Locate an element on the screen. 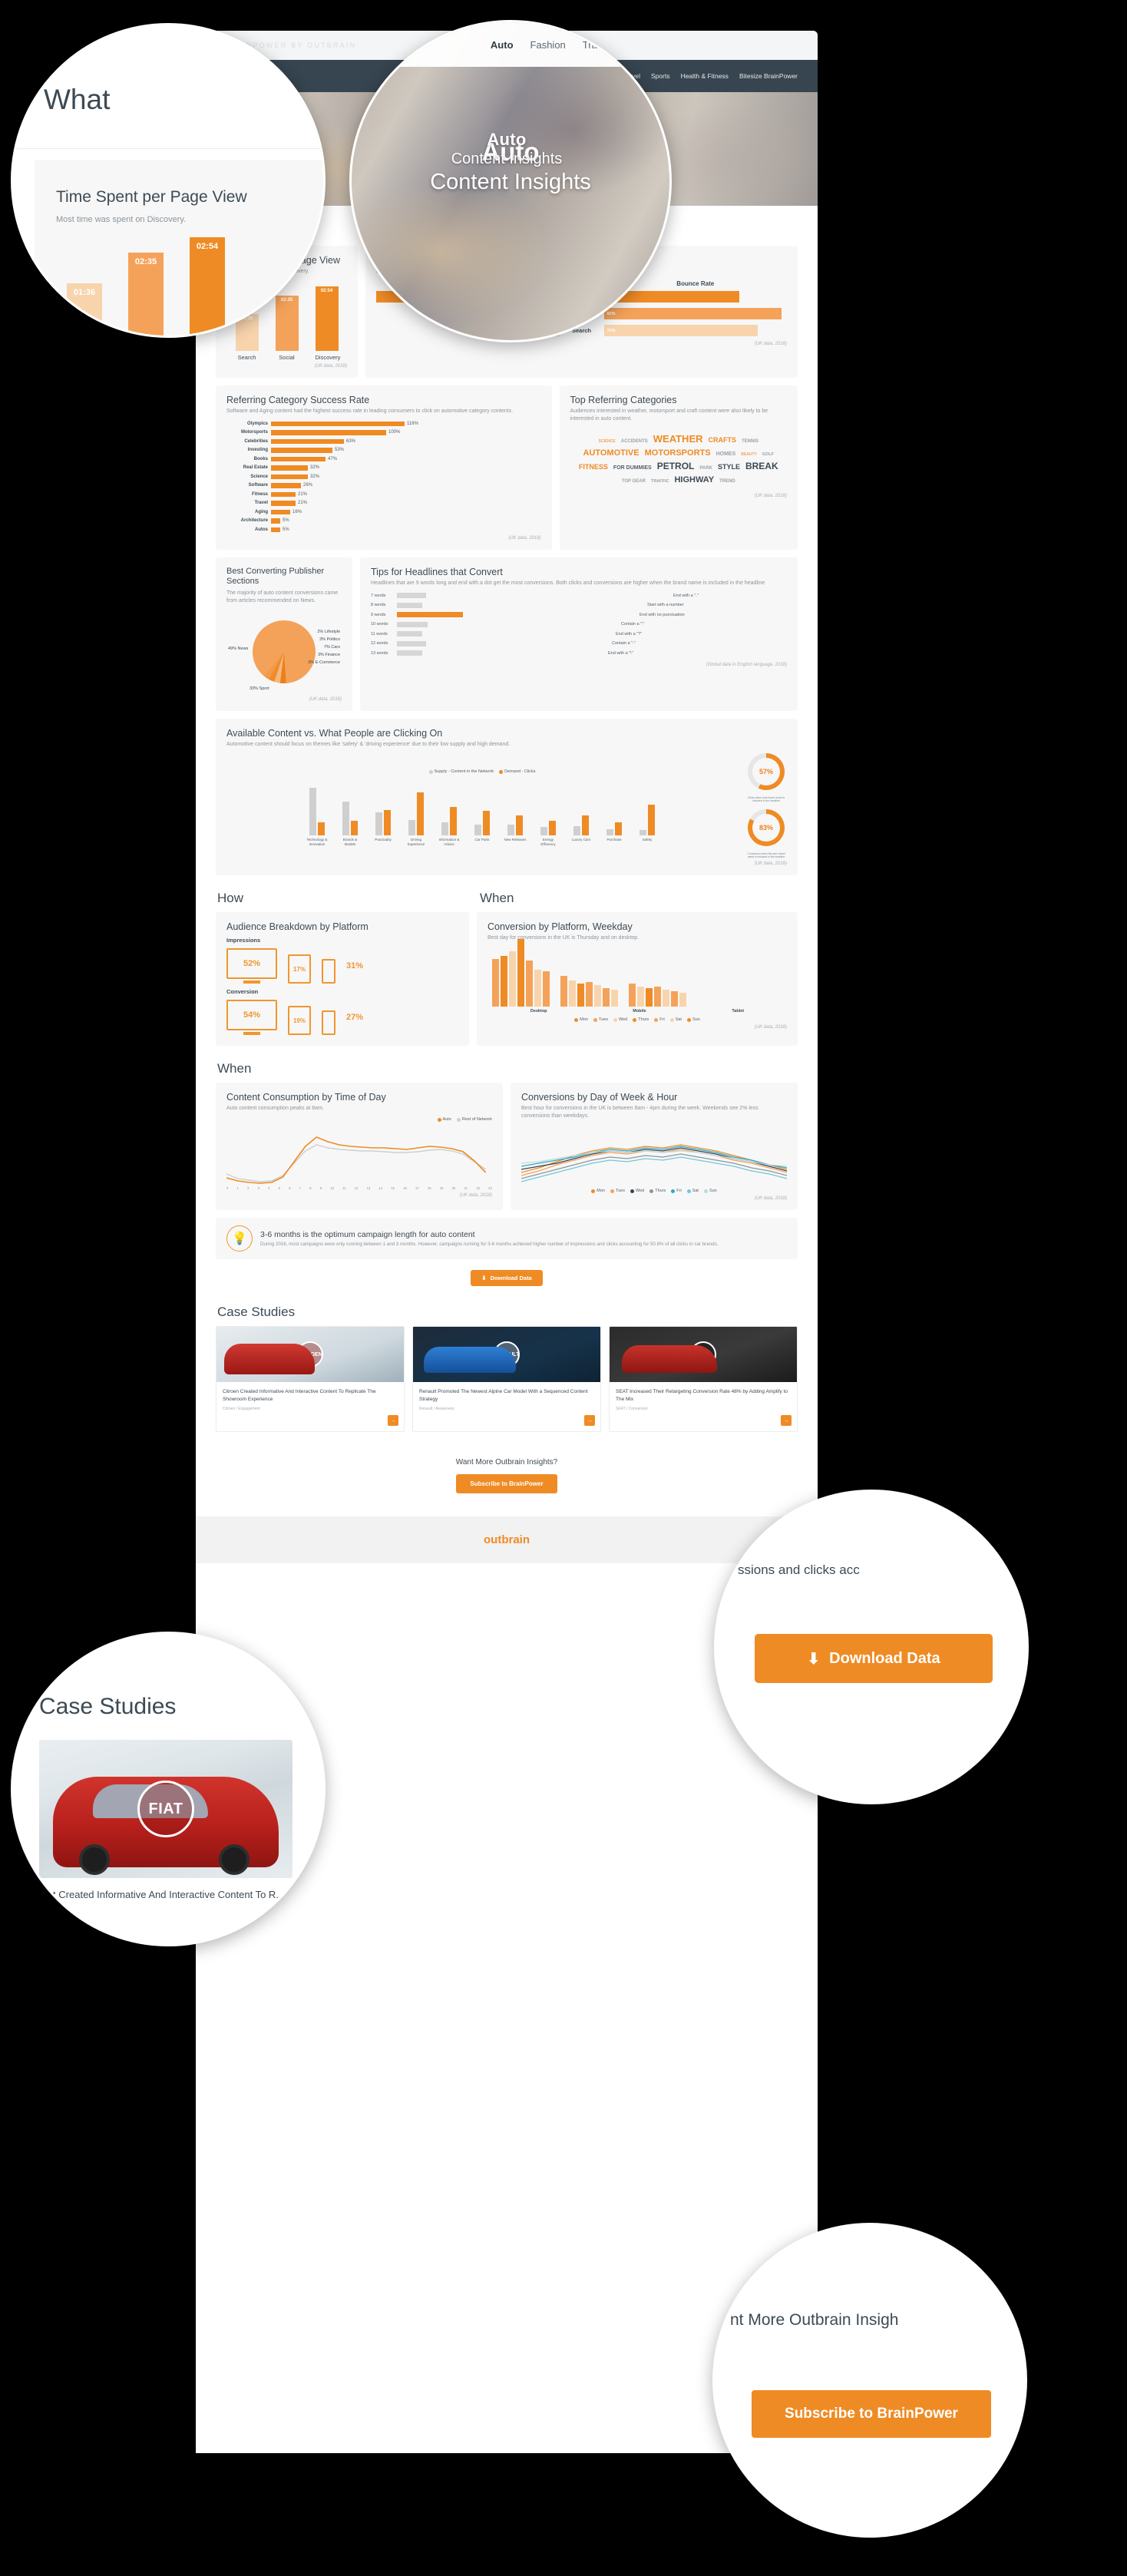 Image resolution: width=1127 pixels, height=2576 pixels. donut-value: 57% is located at coordinates (765, 772).